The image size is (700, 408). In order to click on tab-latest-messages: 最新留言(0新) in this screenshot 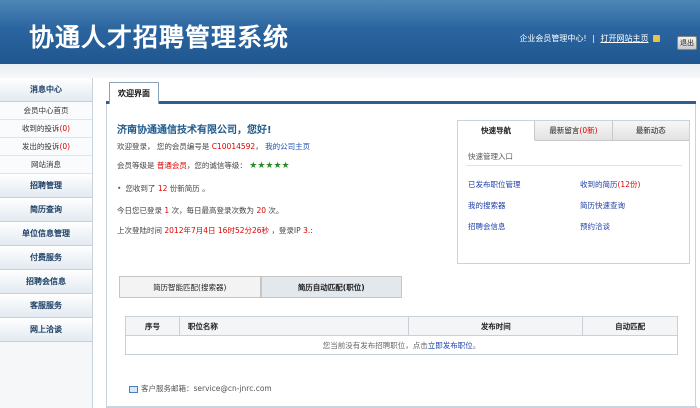, I will do `click(574, 131)`.